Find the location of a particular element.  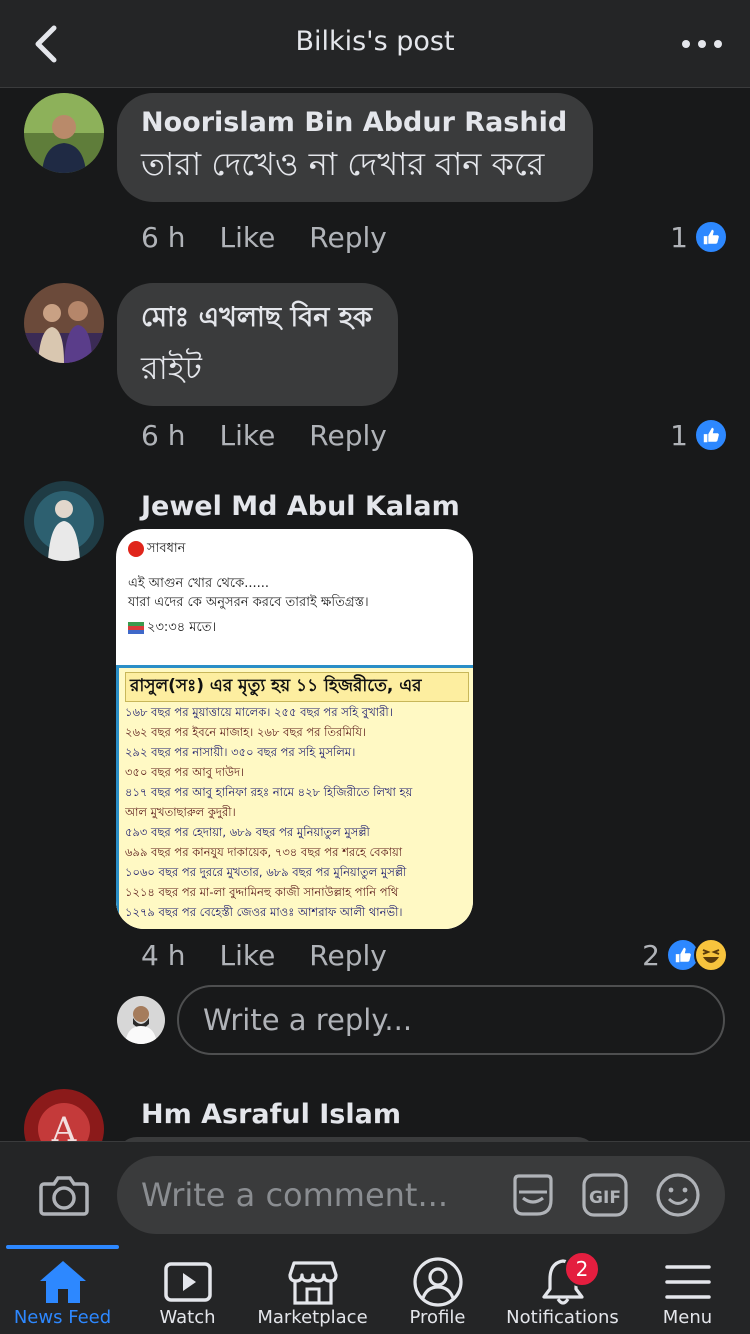

home-icon is located at coordinates (62, 1282).